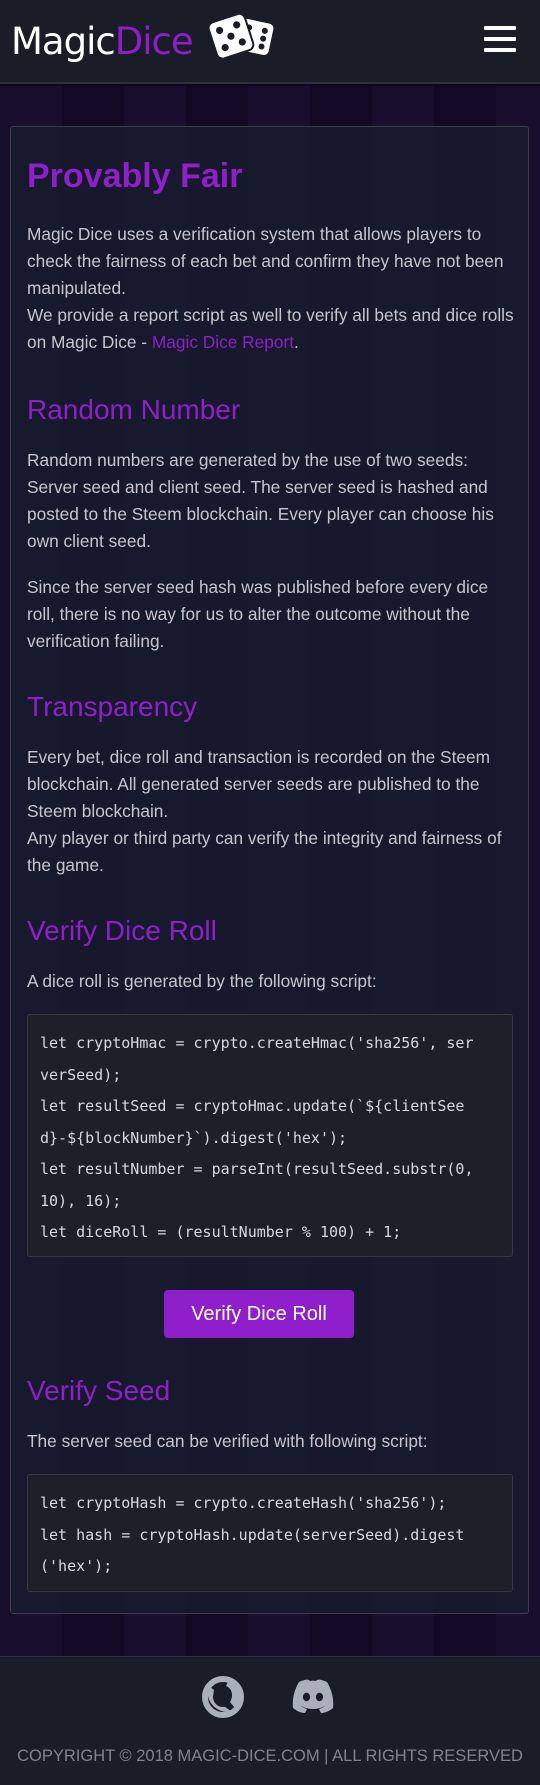 Image resolution: width=540 pixels, height=1785 pixels. What do you see at coordinates (135, 176) in the screenshot?
I see `page-title: Provably Fair` at bounding box center [135, 176].